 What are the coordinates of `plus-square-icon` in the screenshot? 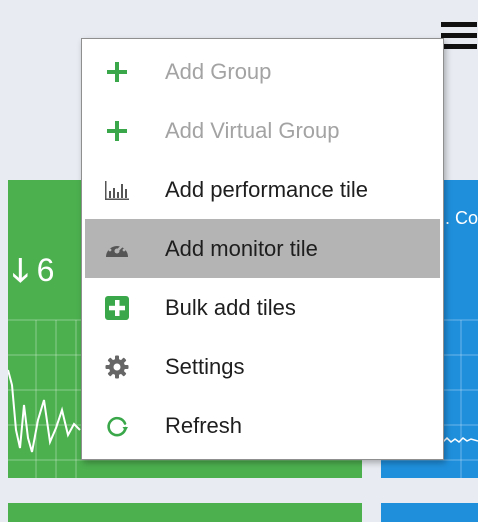 It's located at (117, 308).